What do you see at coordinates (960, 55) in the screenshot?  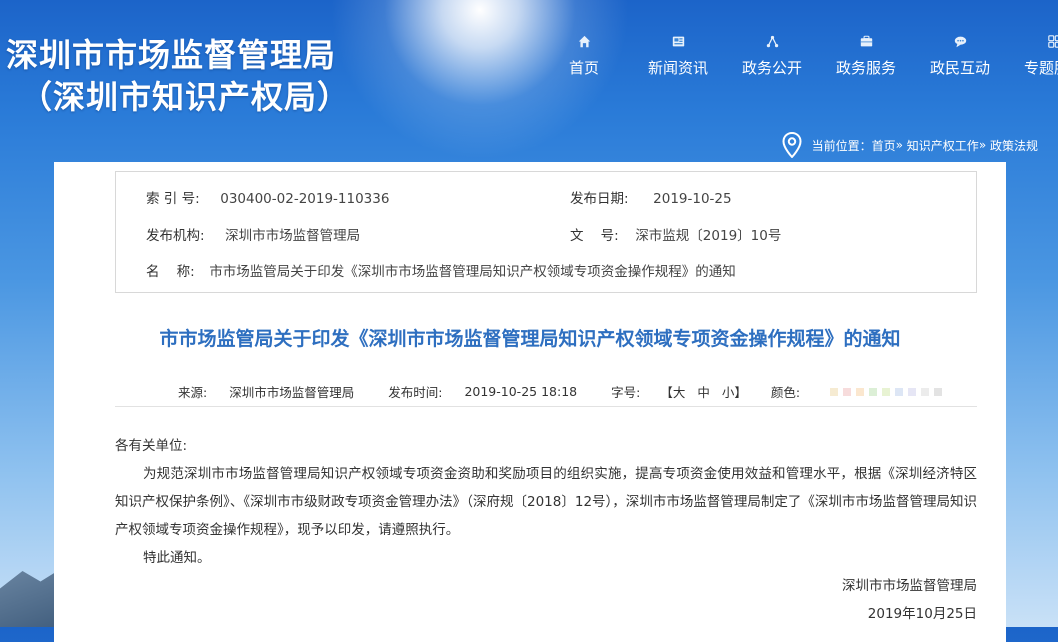 I see `nav-item-interaction: 政民互动` at bounding box center [960, 55].